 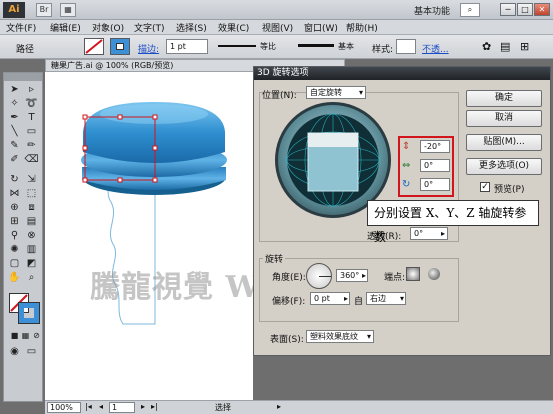 What do you see at coordinates (432, 10) in the screenshot?
I see `workspace-switcher: 基本功能` at bounding box center [432, 10].